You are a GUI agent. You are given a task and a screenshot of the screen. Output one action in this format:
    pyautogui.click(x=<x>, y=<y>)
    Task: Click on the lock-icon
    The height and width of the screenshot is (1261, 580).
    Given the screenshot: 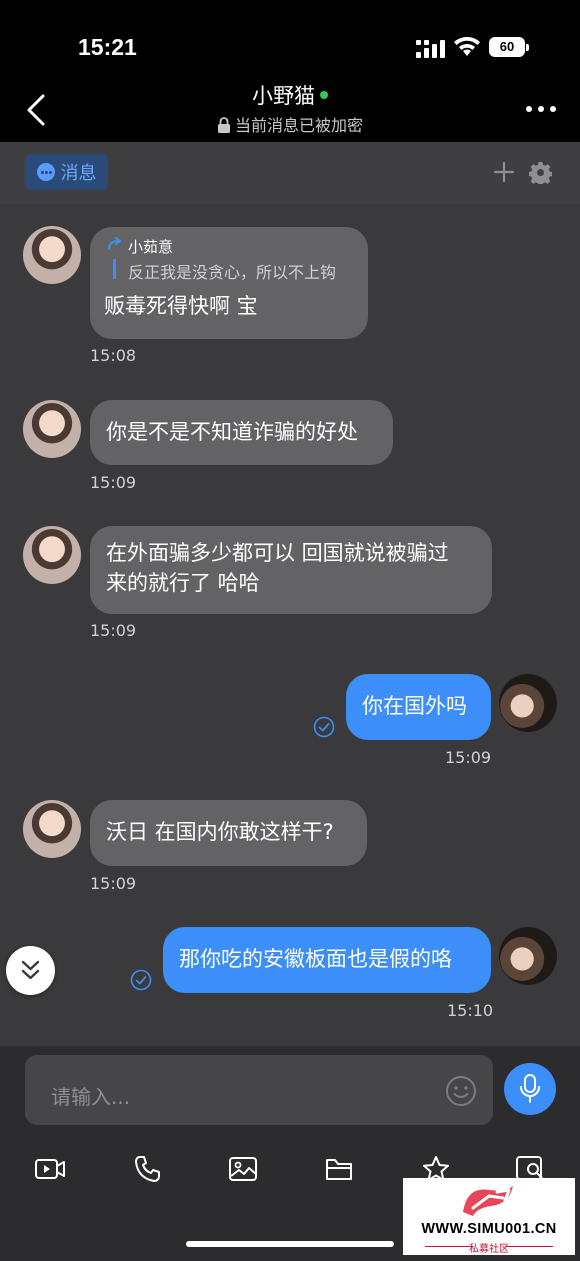 What is the action you would take?
    pyautogui.click(x=223, y=125)
    